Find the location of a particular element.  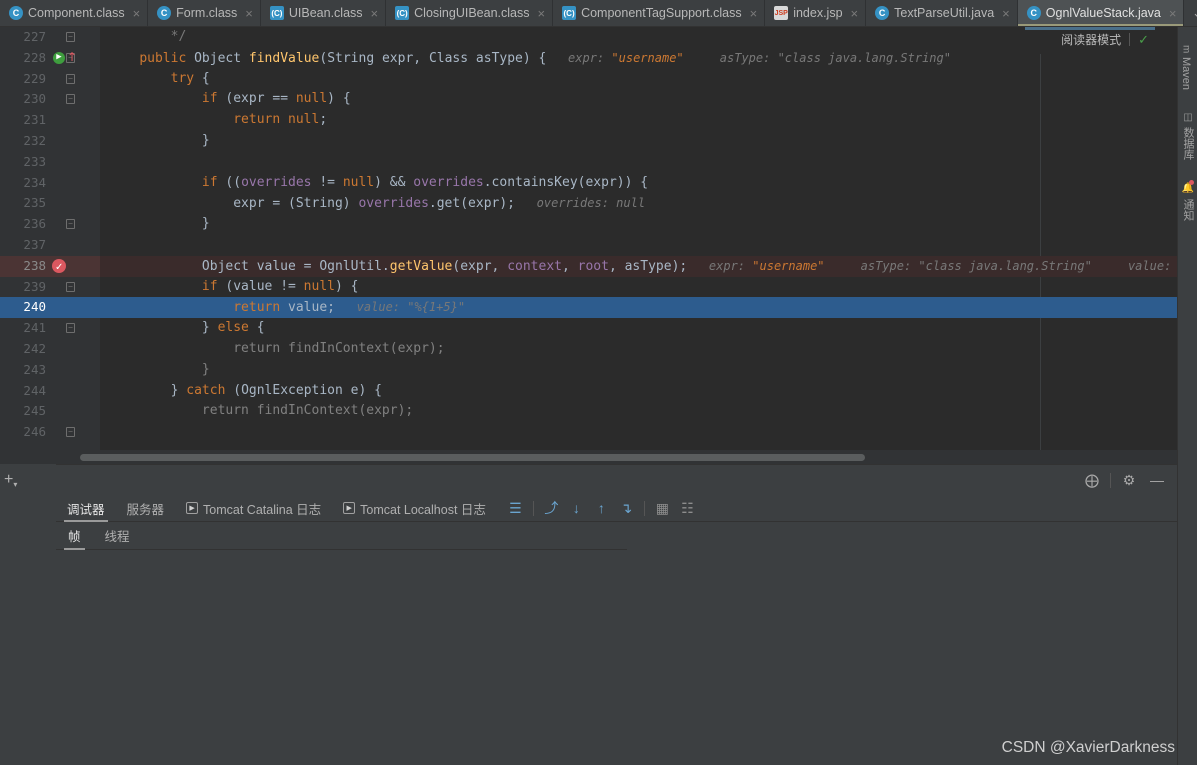

frames-tab-帧: 帧 is located at coordinates (74, 536).